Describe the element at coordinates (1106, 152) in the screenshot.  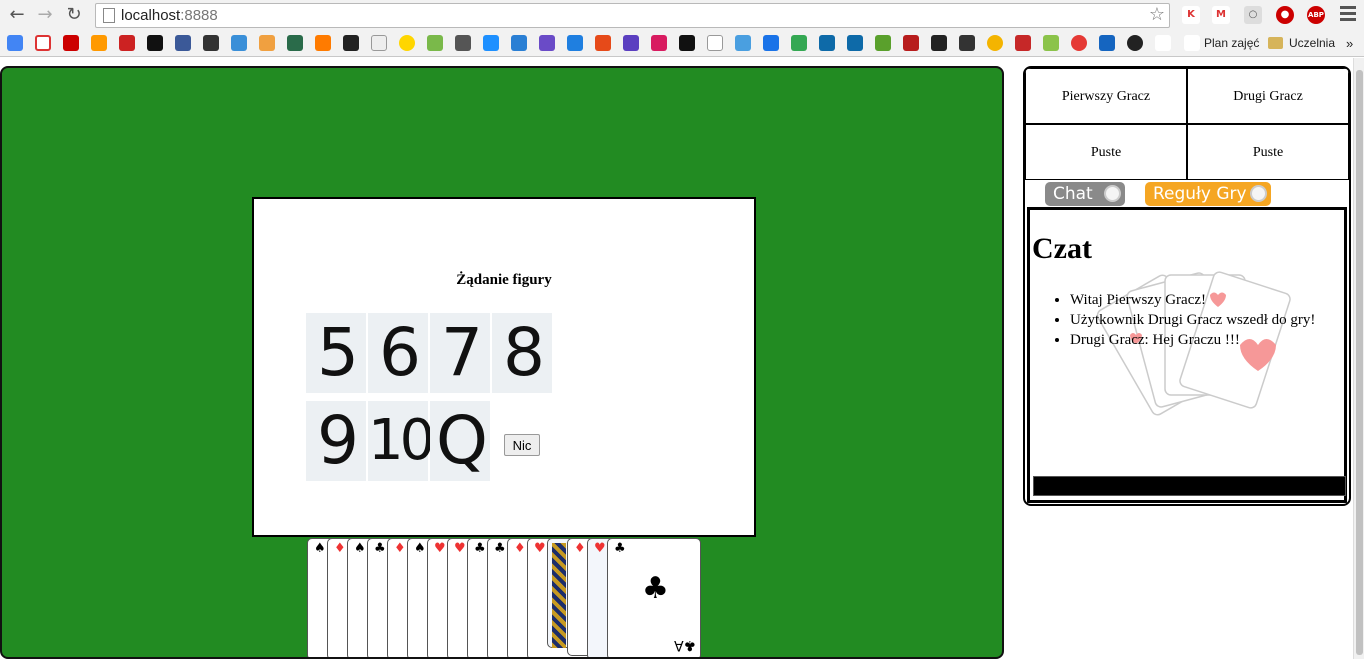
I see `first-player-status: Puste` at that location.